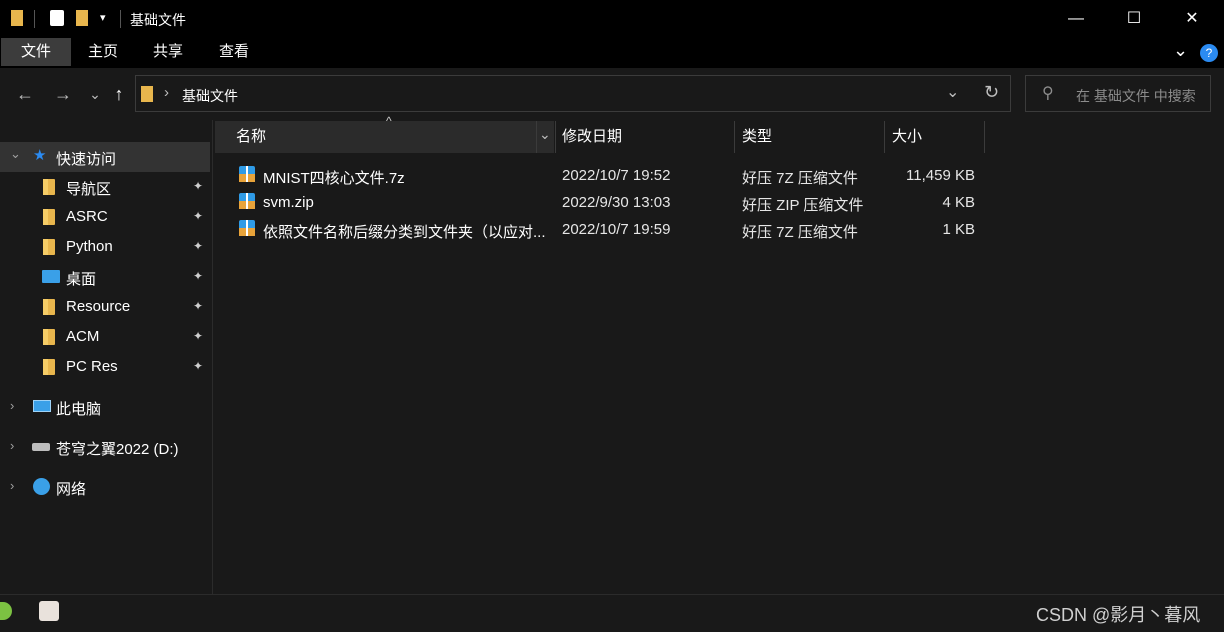 This screenshot has height=632, width=1224. Describe the element at coordinates (1180, 50) in the screenshot. I see `expand-ribbon-icon: ⌄` at that location.